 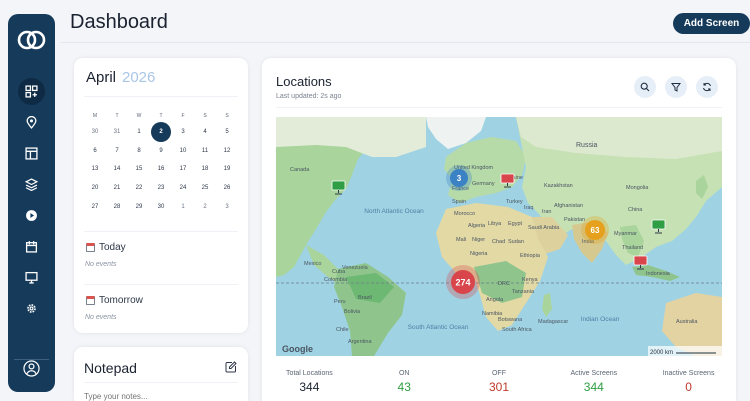 I want to click on calendar-day: 28, so click(x=117, y=207).